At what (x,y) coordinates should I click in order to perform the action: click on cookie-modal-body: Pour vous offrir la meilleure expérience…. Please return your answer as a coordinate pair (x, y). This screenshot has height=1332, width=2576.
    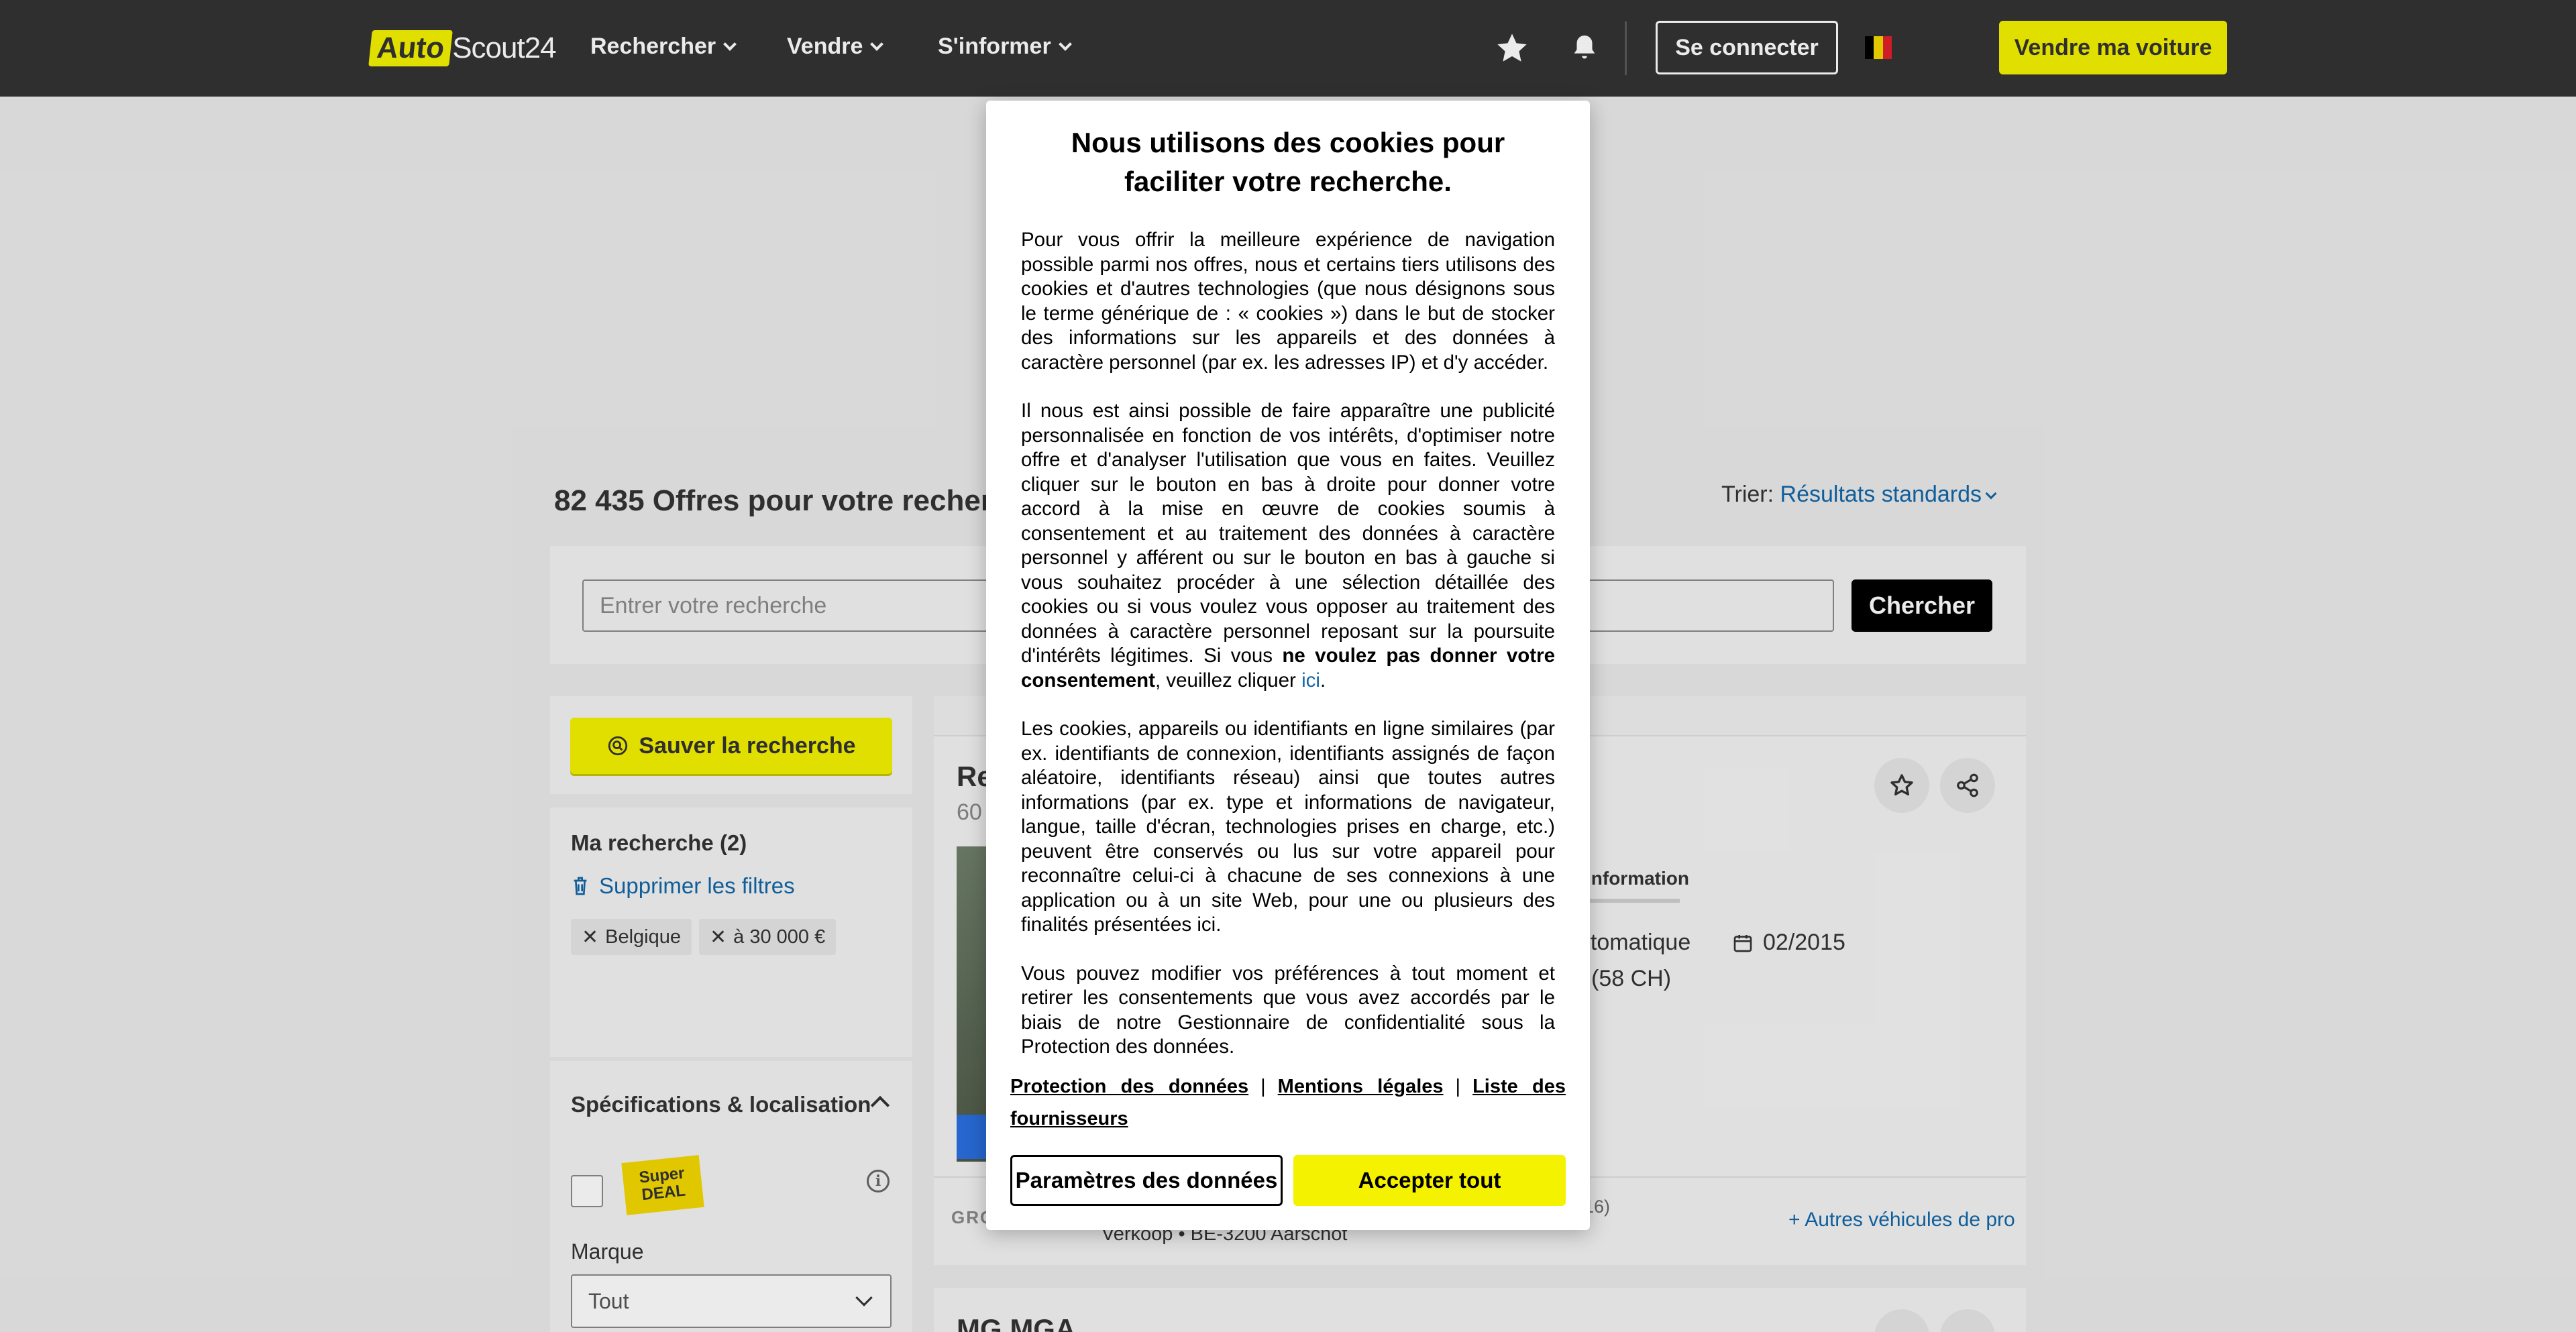
    Looking at the image, I should click on (1288, 656).